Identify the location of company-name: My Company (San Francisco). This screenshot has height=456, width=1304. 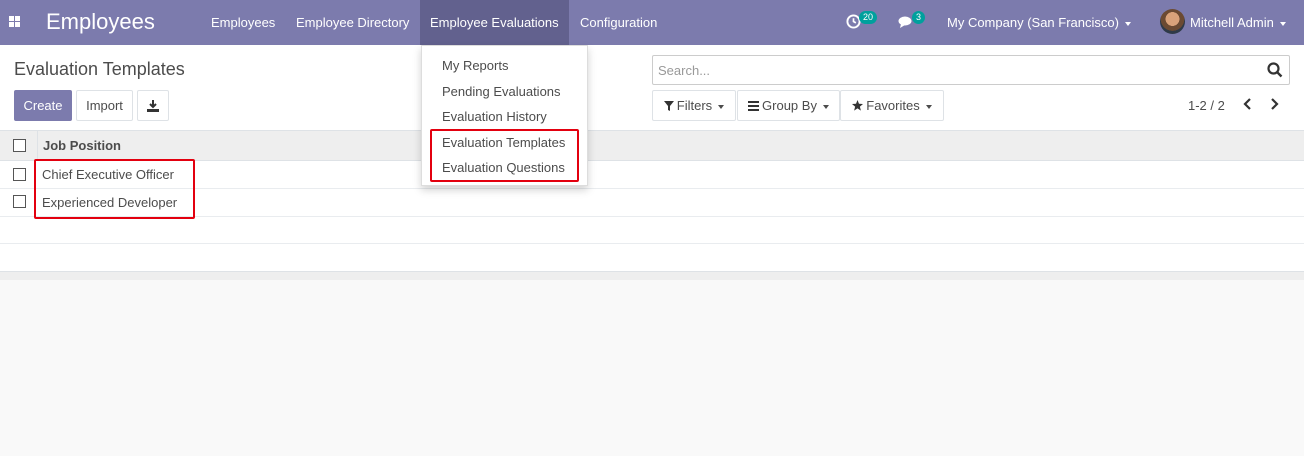
(1033, 22).